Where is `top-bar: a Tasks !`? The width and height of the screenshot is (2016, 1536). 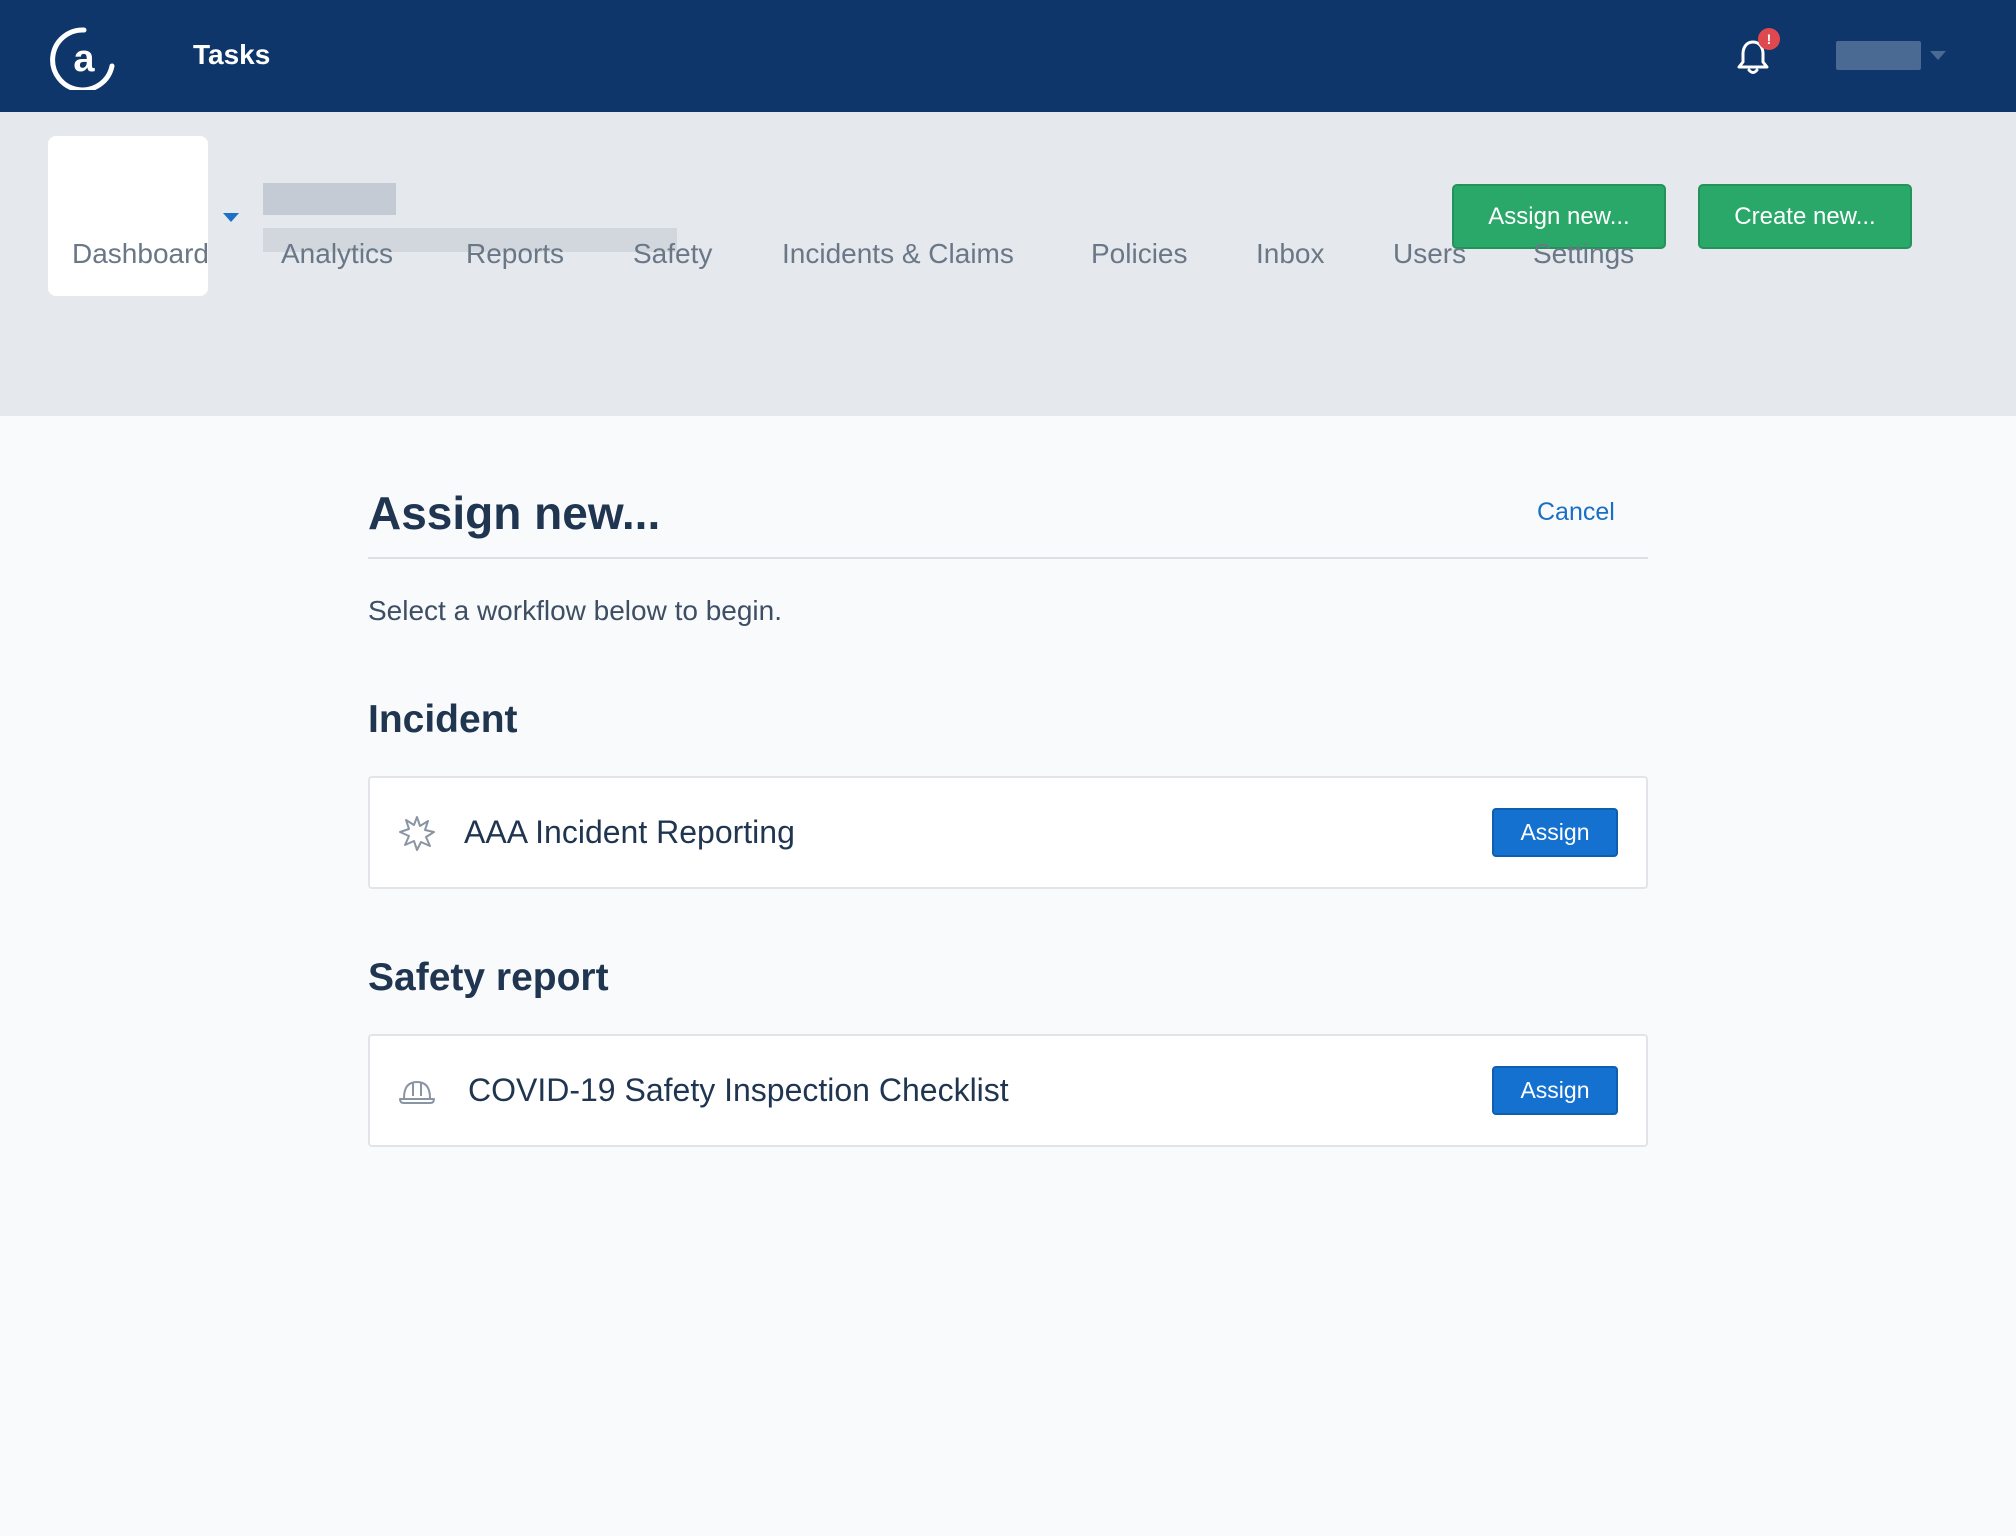 top-bar: a Tasks ! is located at coordinates (1008, 56).